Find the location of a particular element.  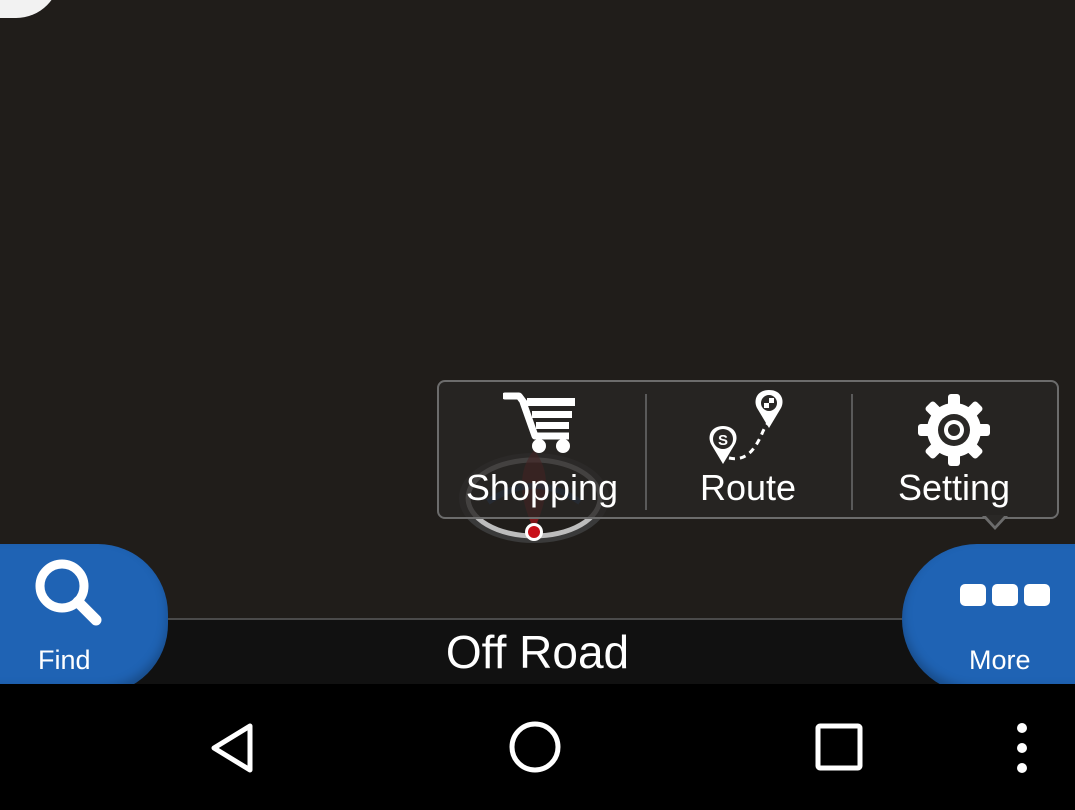

route-icon: S is located at coordinates (746, 427).